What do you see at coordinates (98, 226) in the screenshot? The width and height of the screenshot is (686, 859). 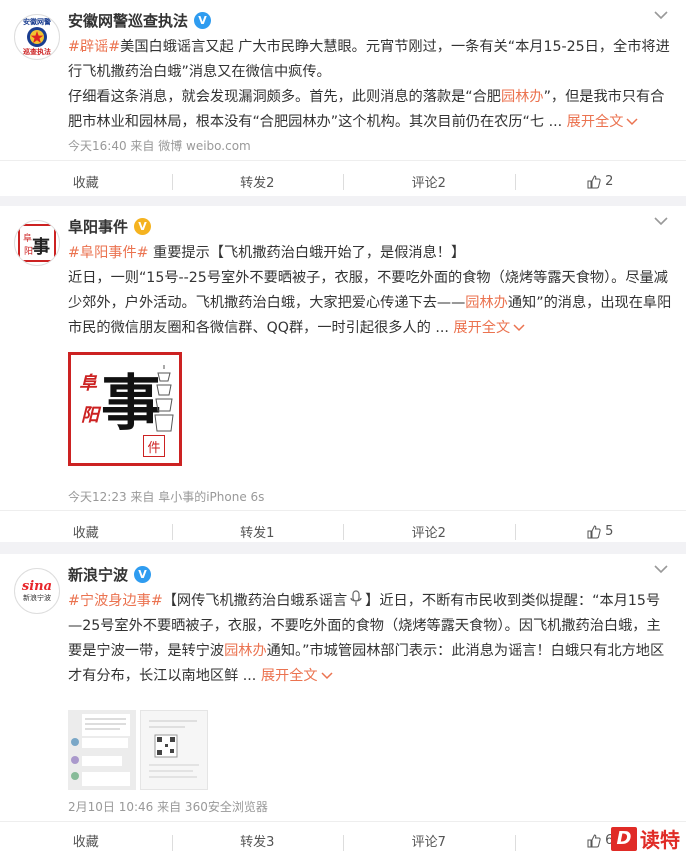 I see `user-name-text: 阜阳事件` at bounding box center [98, 226].